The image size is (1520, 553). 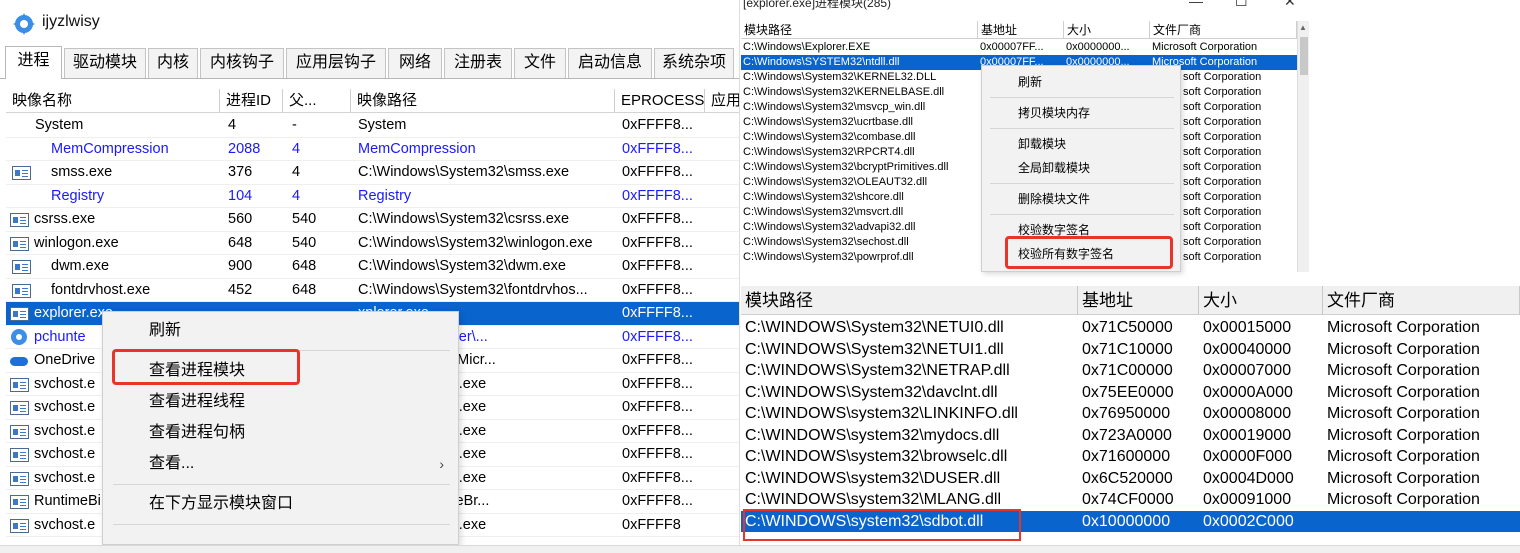 I want to click on cell-base-address: 0x6C520000, so click(x=1127, y=478).